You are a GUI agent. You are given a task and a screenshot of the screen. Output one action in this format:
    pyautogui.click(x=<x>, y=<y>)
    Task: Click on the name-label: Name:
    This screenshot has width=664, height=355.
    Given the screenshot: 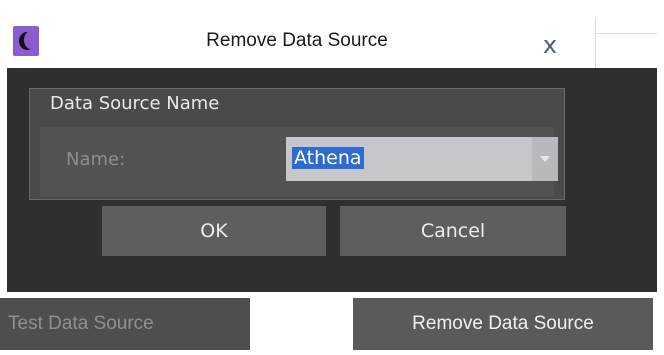 What is the action you would take?
    pyautogui.click(x=96, y=159)
    